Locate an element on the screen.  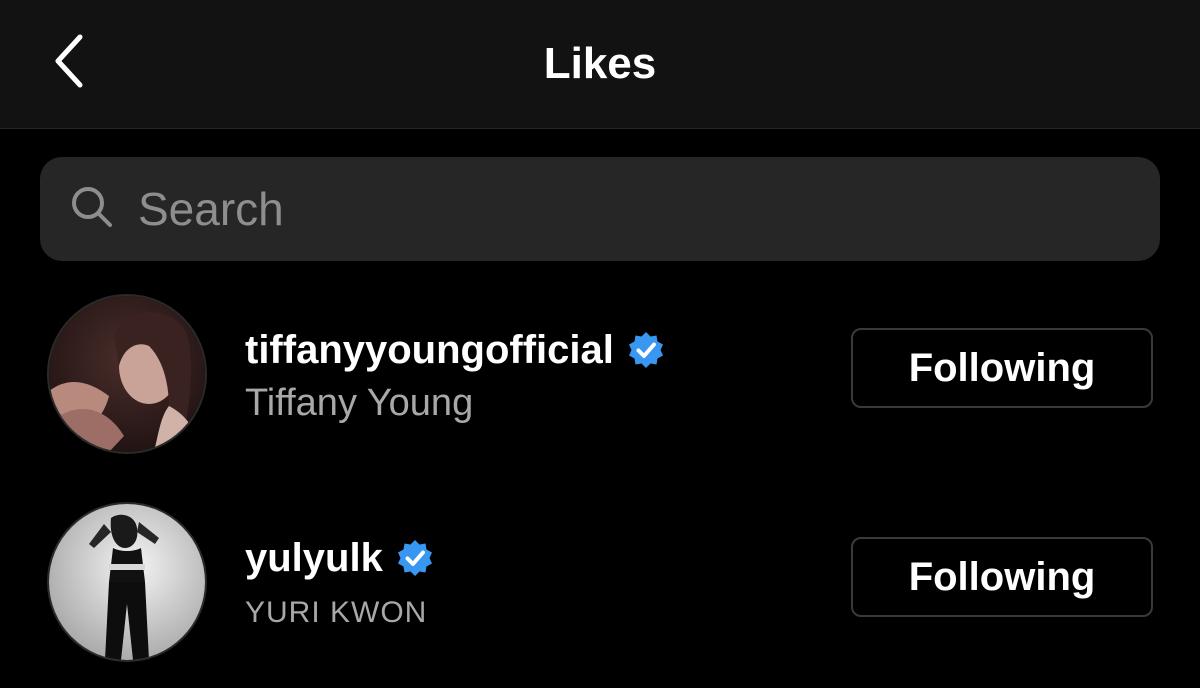
search-input is located at coordinates (628, 209).